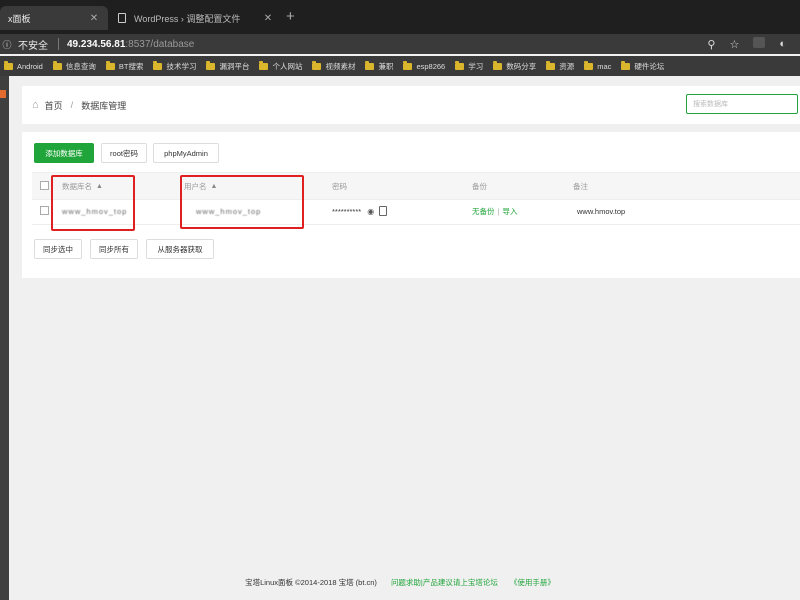  I want to click on panel-sidebar, so click(4, 338).